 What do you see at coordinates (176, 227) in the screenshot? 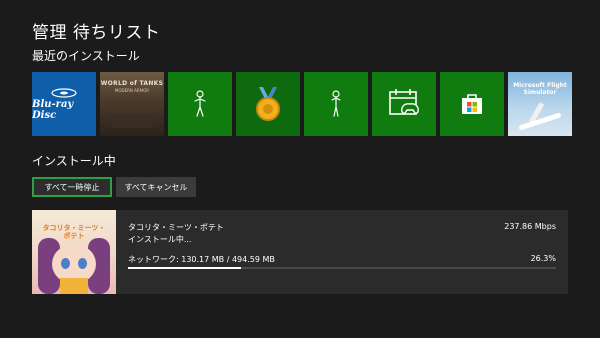
I see `game-name: タコリタ・ミーツ・ポテト` at bounding box center [176, 227].